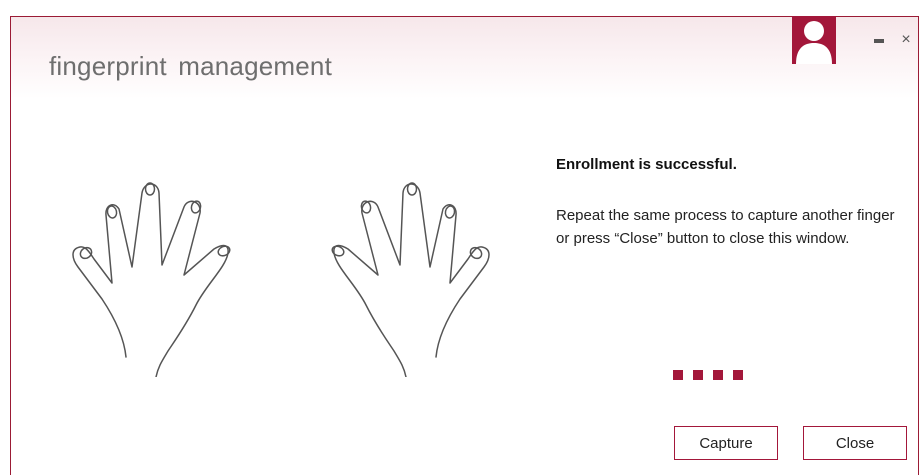 This screenshot has height=475, width=921. What do you see at coordinates (855, 443) in the screenshot?
I see `close-button: Close` at bounding box center [855, 443].